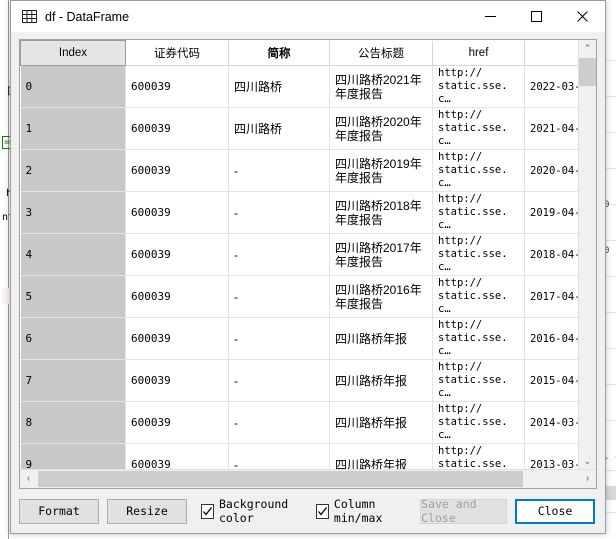 The image size is (616, 539). I want to click on cell-title: 四川路桥2021年年度报告, so click(381, 86).